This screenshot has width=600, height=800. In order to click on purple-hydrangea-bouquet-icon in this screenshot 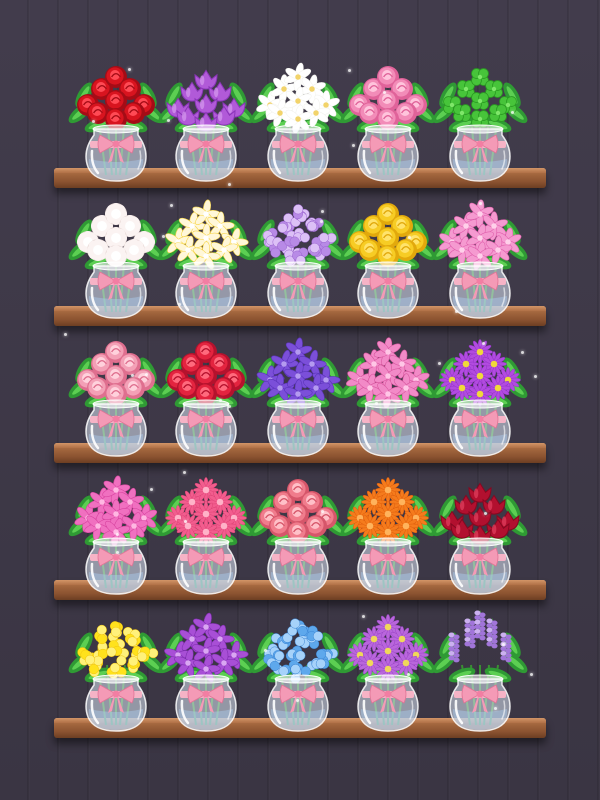, I will do `click(298, 261)`.